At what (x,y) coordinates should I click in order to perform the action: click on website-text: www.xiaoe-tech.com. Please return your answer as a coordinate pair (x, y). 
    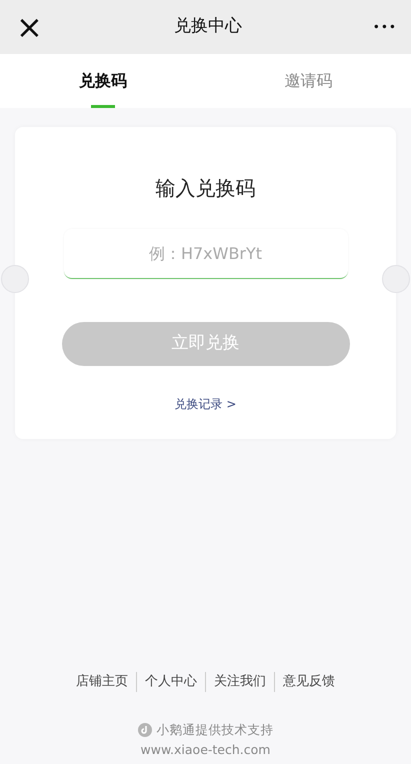
    Looking at the image, I should click on (205, 750).